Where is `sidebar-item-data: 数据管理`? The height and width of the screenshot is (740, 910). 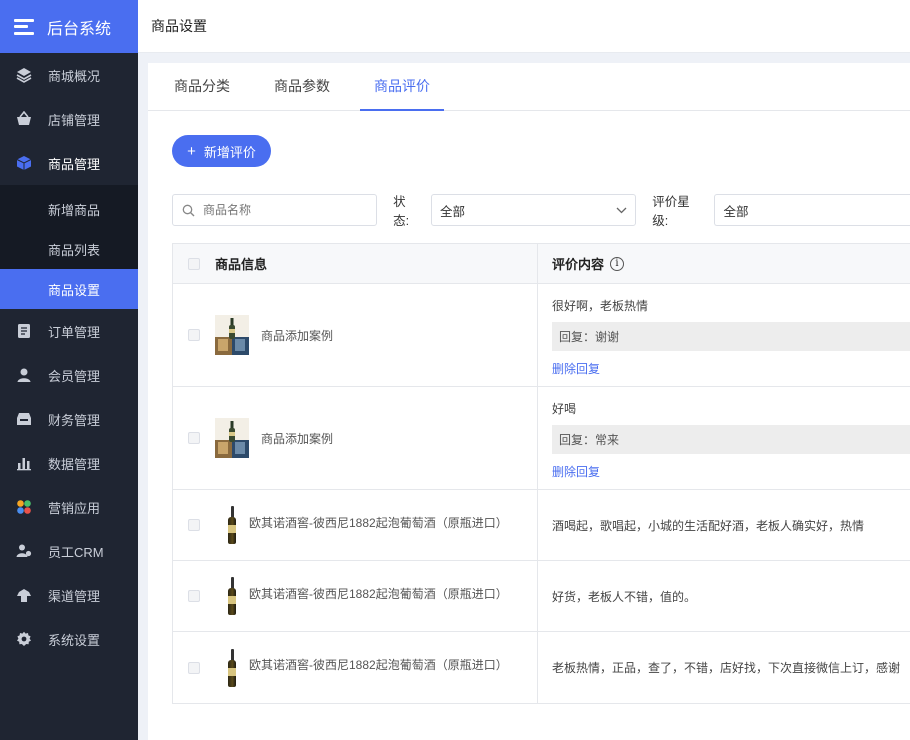 sidebar-item-data: 数据管理 is located at coordinates (69, 463).